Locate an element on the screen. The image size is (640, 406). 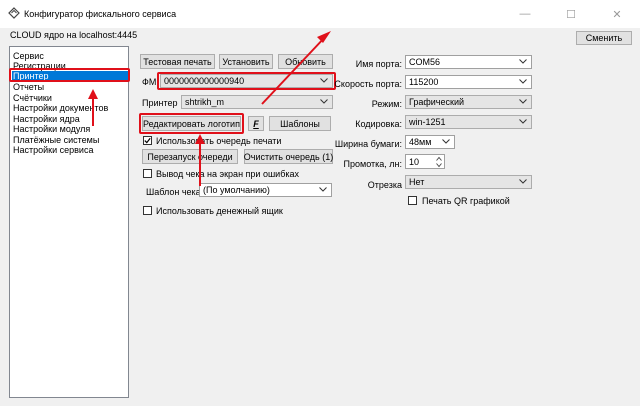
annotation-arrows is located at coordinates (209, 108).